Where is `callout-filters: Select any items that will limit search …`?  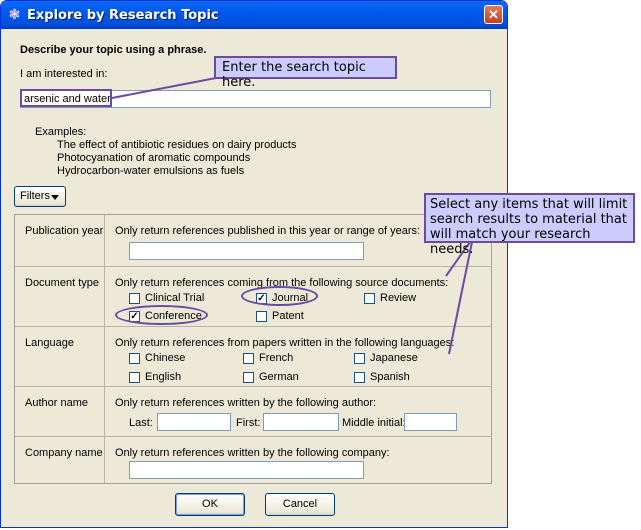 callout-filters: Select any items that will limit search … is located at coordinates (529, 225).